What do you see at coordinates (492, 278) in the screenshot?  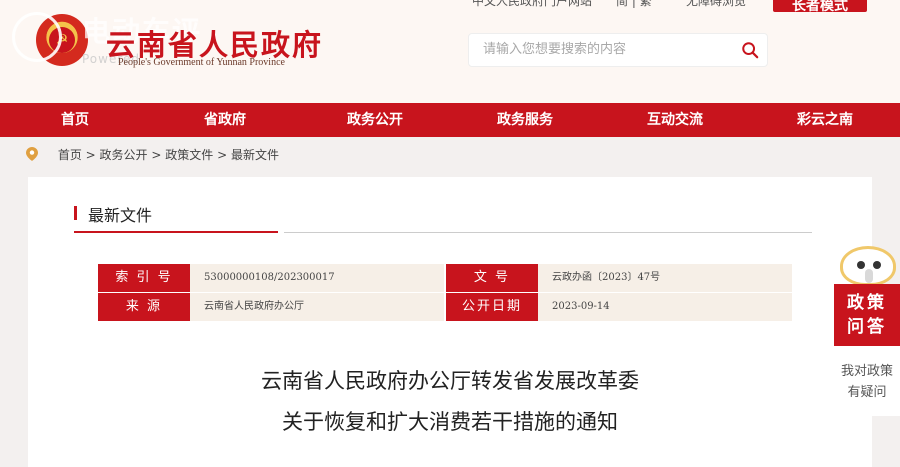 I see `docno-label: 文 号` at bounding box center [492, 278].